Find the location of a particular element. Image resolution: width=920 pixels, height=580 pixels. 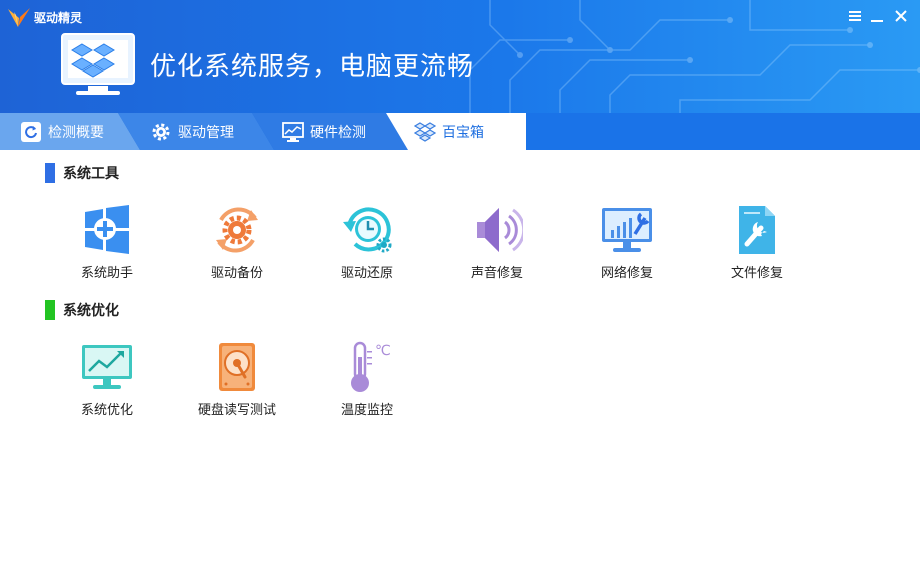

tool-label: 声音修复 is located at coordinates (496, 273).